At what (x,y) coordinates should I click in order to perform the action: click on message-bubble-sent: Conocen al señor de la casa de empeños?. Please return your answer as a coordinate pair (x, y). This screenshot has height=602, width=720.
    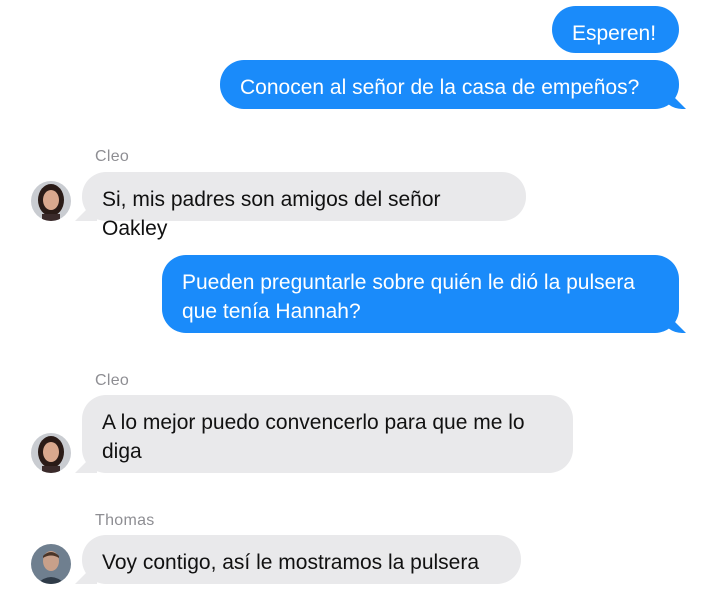
    Looking at the image, I should click on (449, 84).